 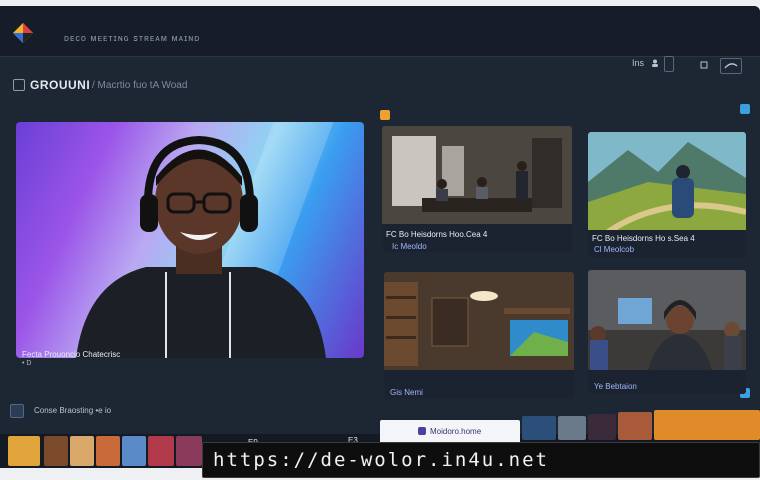 What do you see at coordinates (614, 249) in the screenshot?
I see `tile-2-caption: Cl Meolcob` at bounding box center [614, 249].